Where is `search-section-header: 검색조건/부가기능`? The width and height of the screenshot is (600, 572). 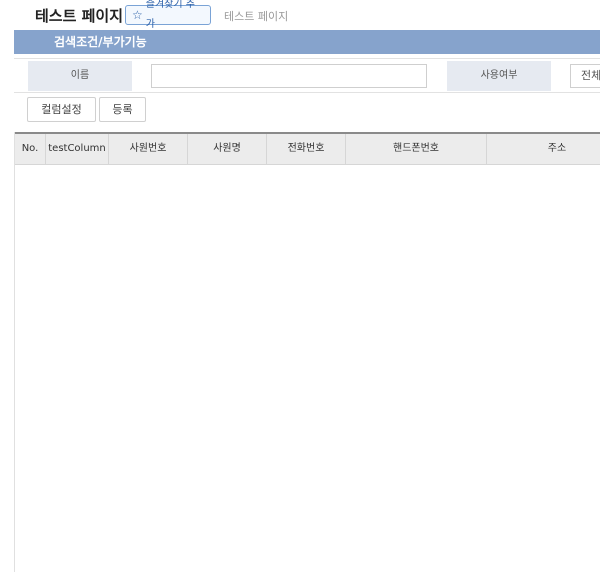 search-section-header: 검색조건/부가기능 is located at coordinates (307, 42).